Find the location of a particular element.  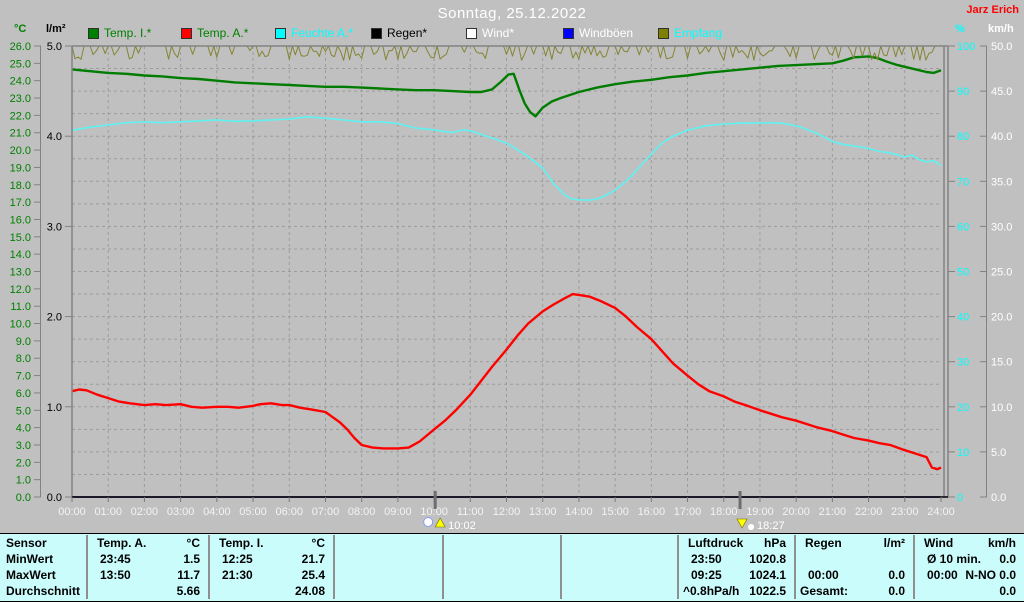

x-axis-label: 08:00 is located at coordinates (362, 512).